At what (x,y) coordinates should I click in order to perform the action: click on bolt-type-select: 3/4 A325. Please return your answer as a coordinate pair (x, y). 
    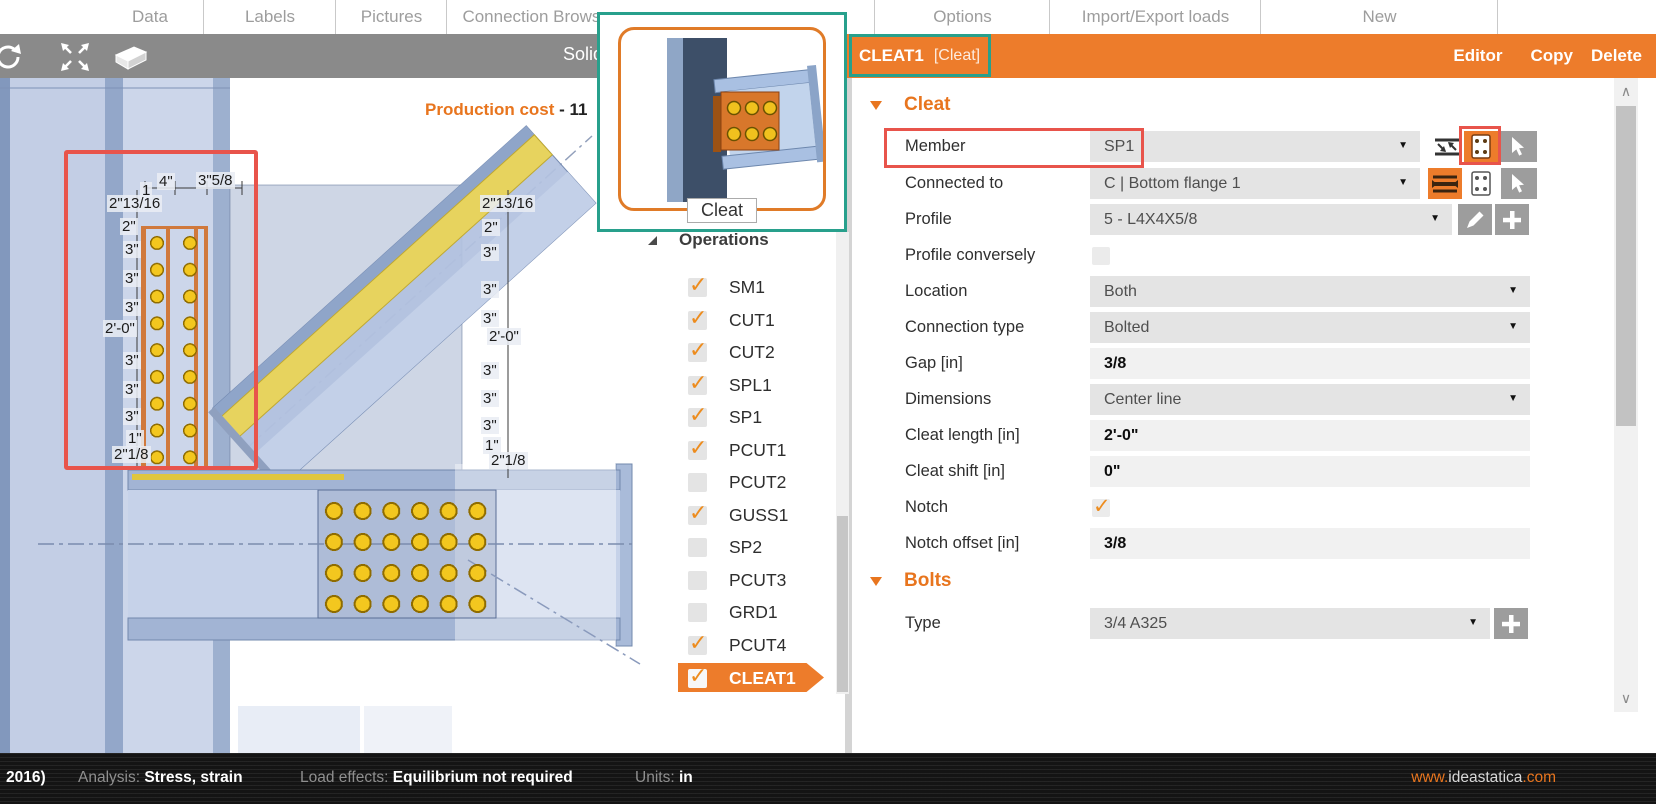
    Looking at the image, I should click on (1290, 623).